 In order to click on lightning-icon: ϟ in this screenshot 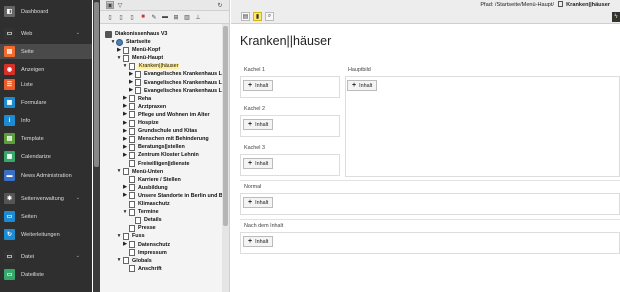, I will do `click(616, 17)`.